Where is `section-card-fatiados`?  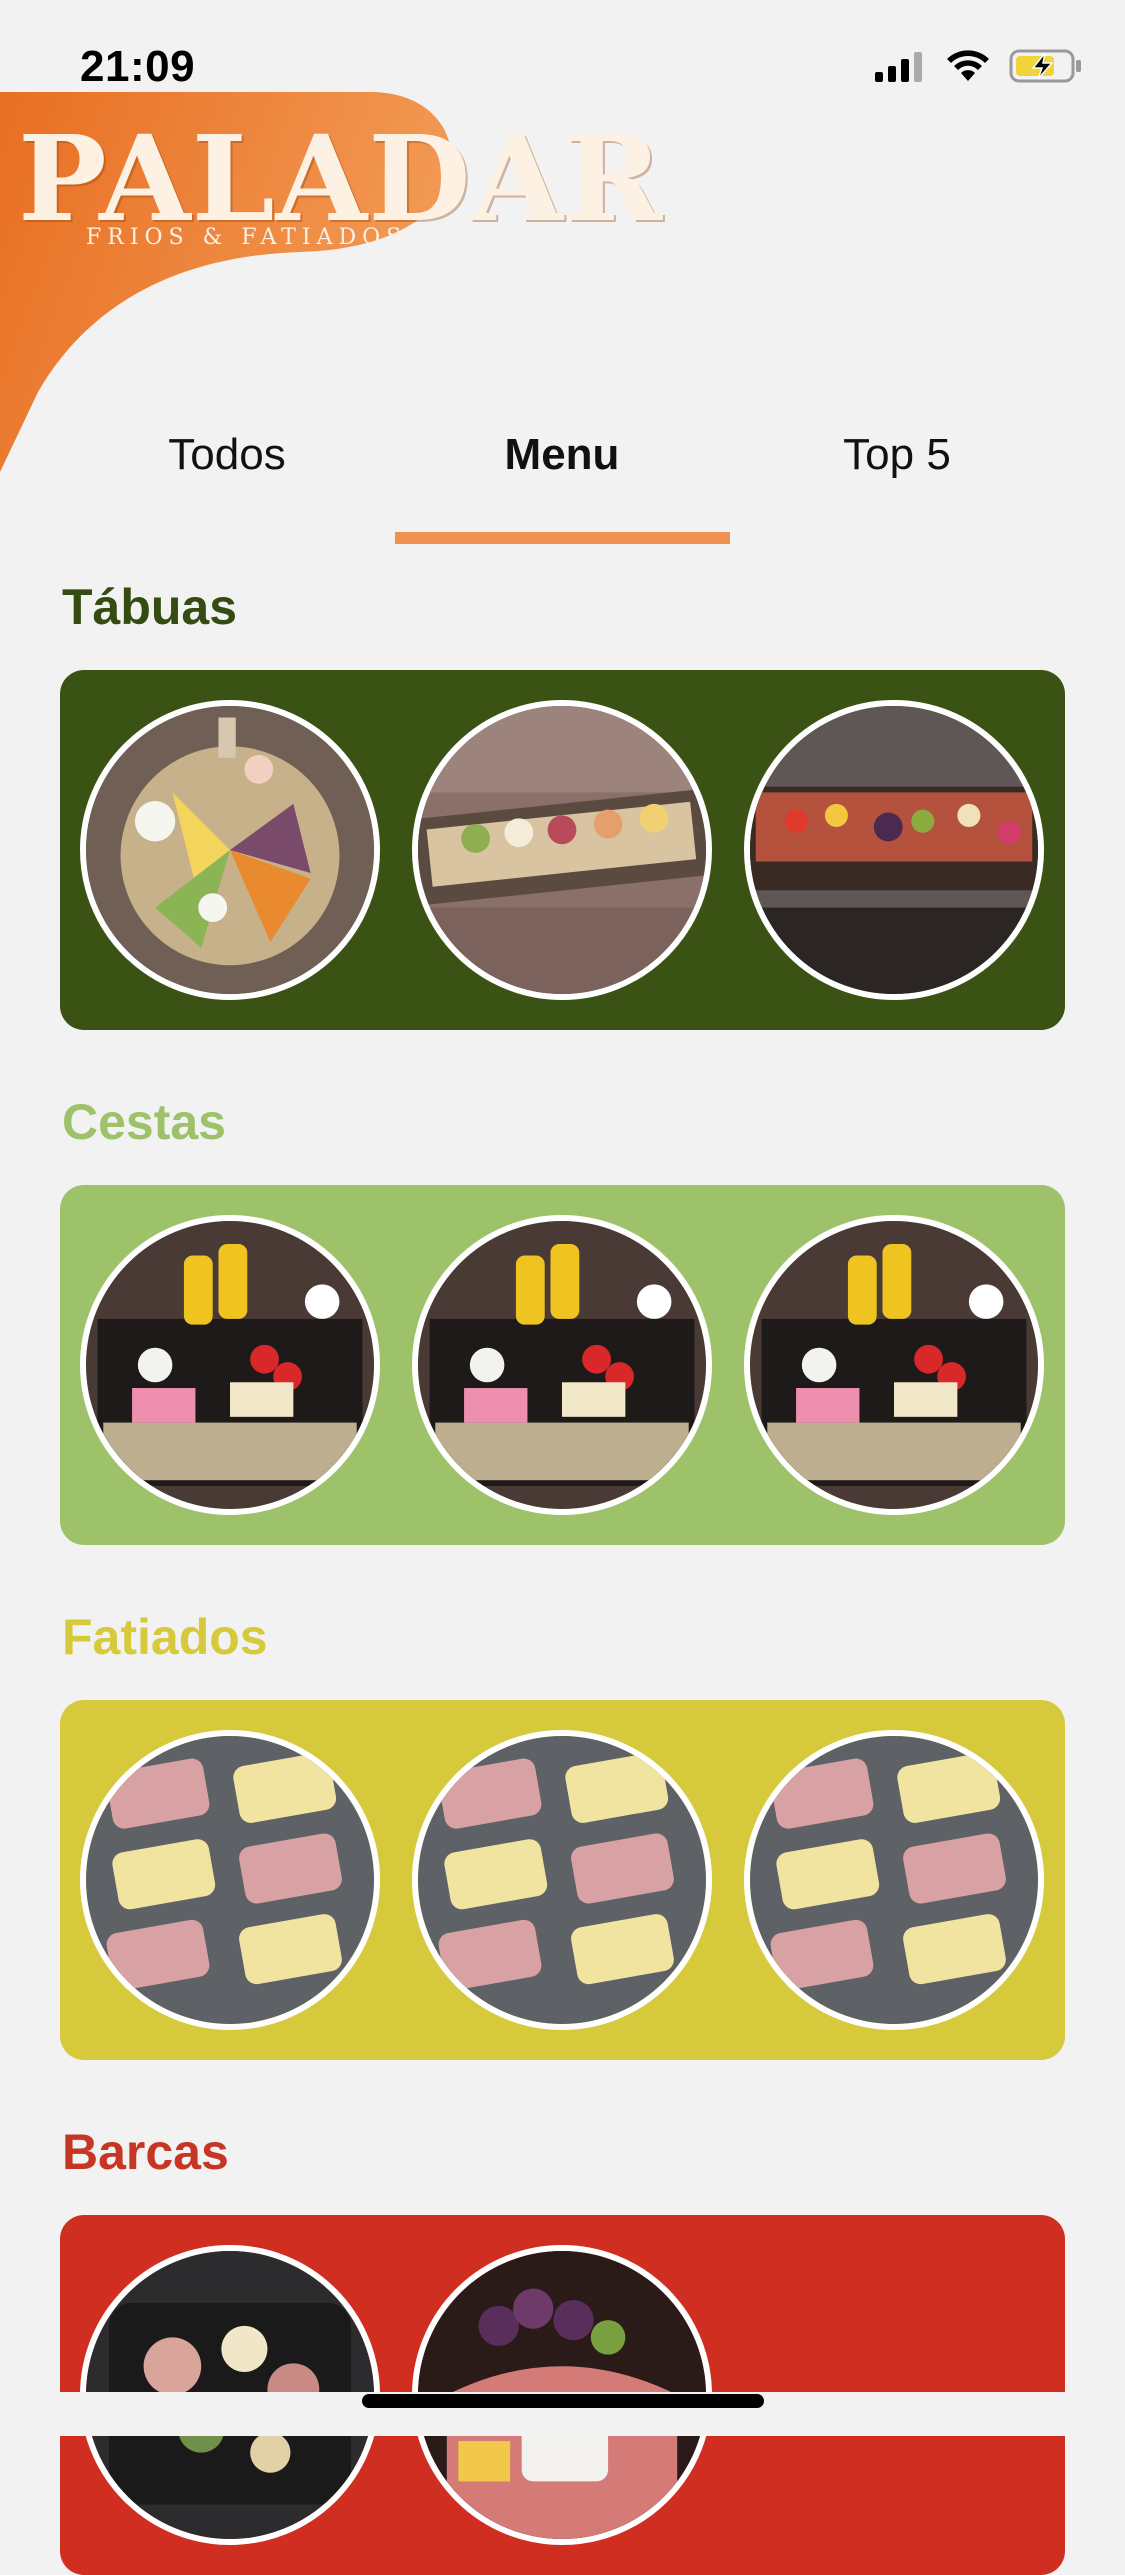 section-card-fatiados is located at coordinates (562, 1880).